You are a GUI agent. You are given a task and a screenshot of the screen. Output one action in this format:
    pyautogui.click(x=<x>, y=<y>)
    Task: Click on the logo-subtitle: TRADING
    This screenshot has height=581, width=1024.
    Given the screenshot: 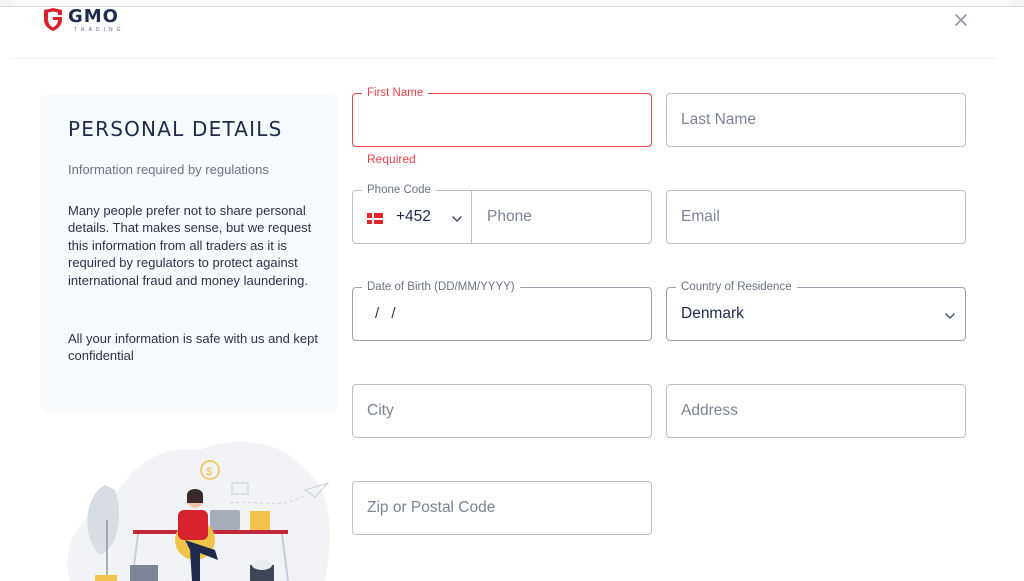 What is the action you would take?
    pyautogui.click(x=99, y=30)
    